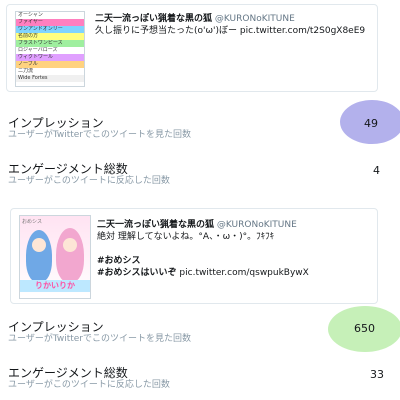 The height and width of the screenshot is (400, 400). I want to click on thumbnail-row: ブラストワンピース, so click(50, 43).